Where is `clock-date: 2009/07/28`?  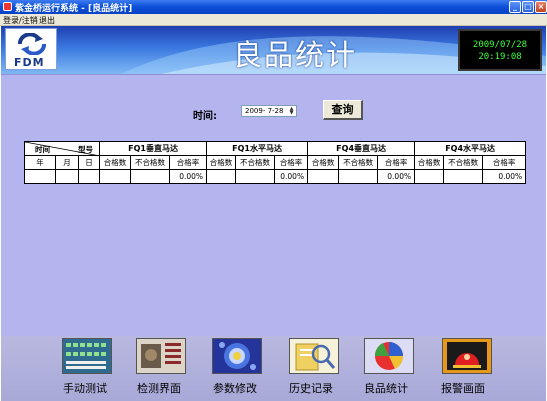
clock-date: 2009/07/28 is located at coordinates (500, 45).